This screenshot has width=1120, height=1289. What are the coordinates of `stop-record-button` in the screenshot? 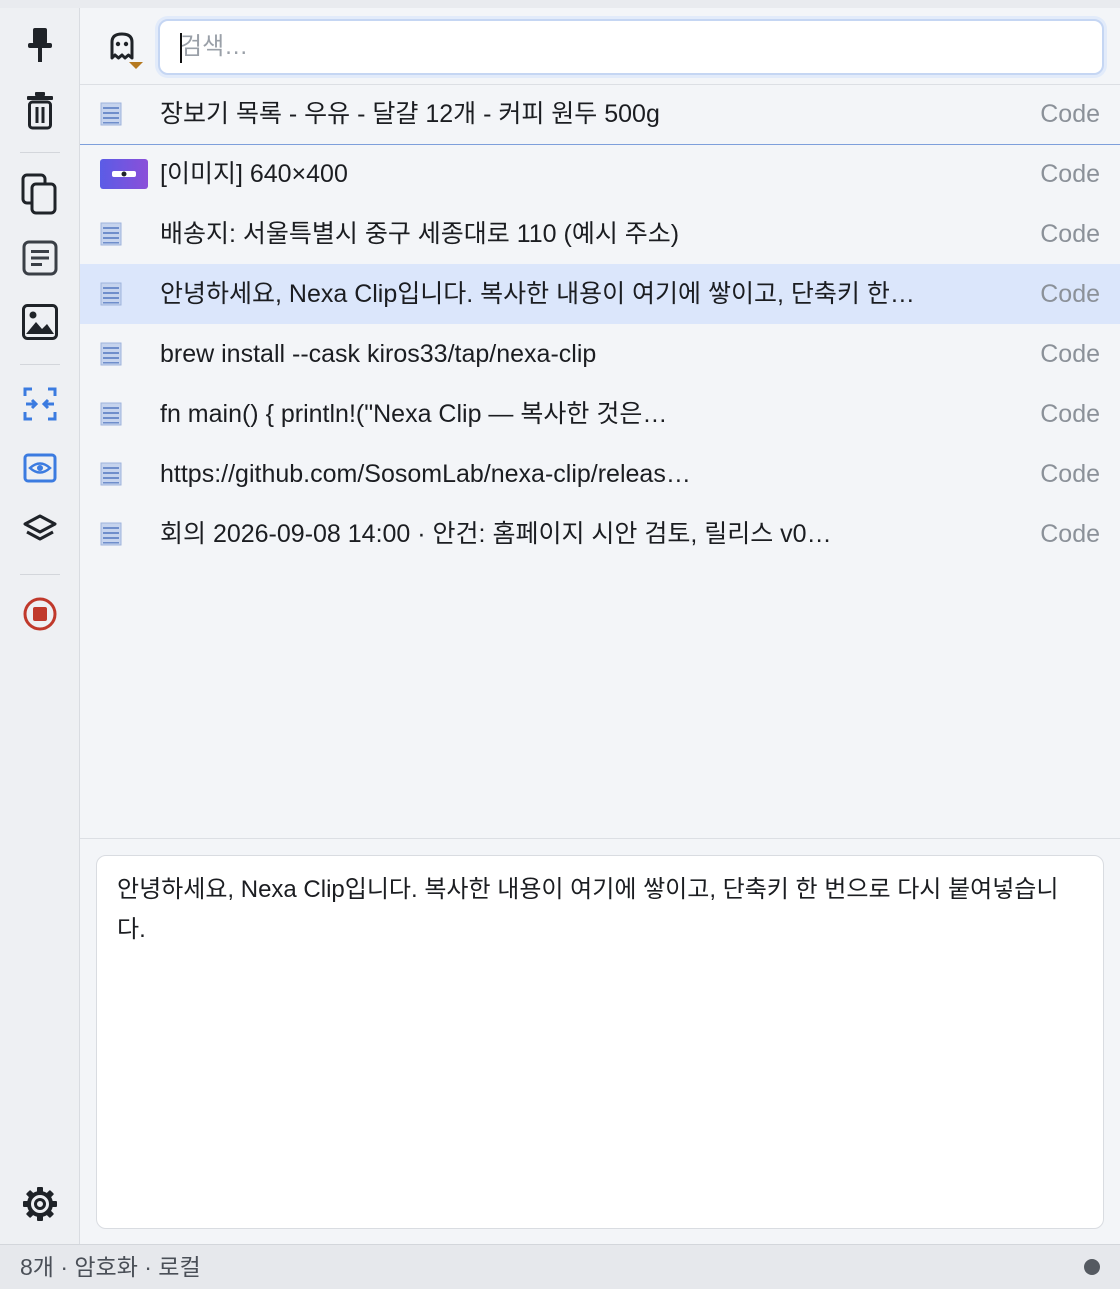 It's located at (40, 614).